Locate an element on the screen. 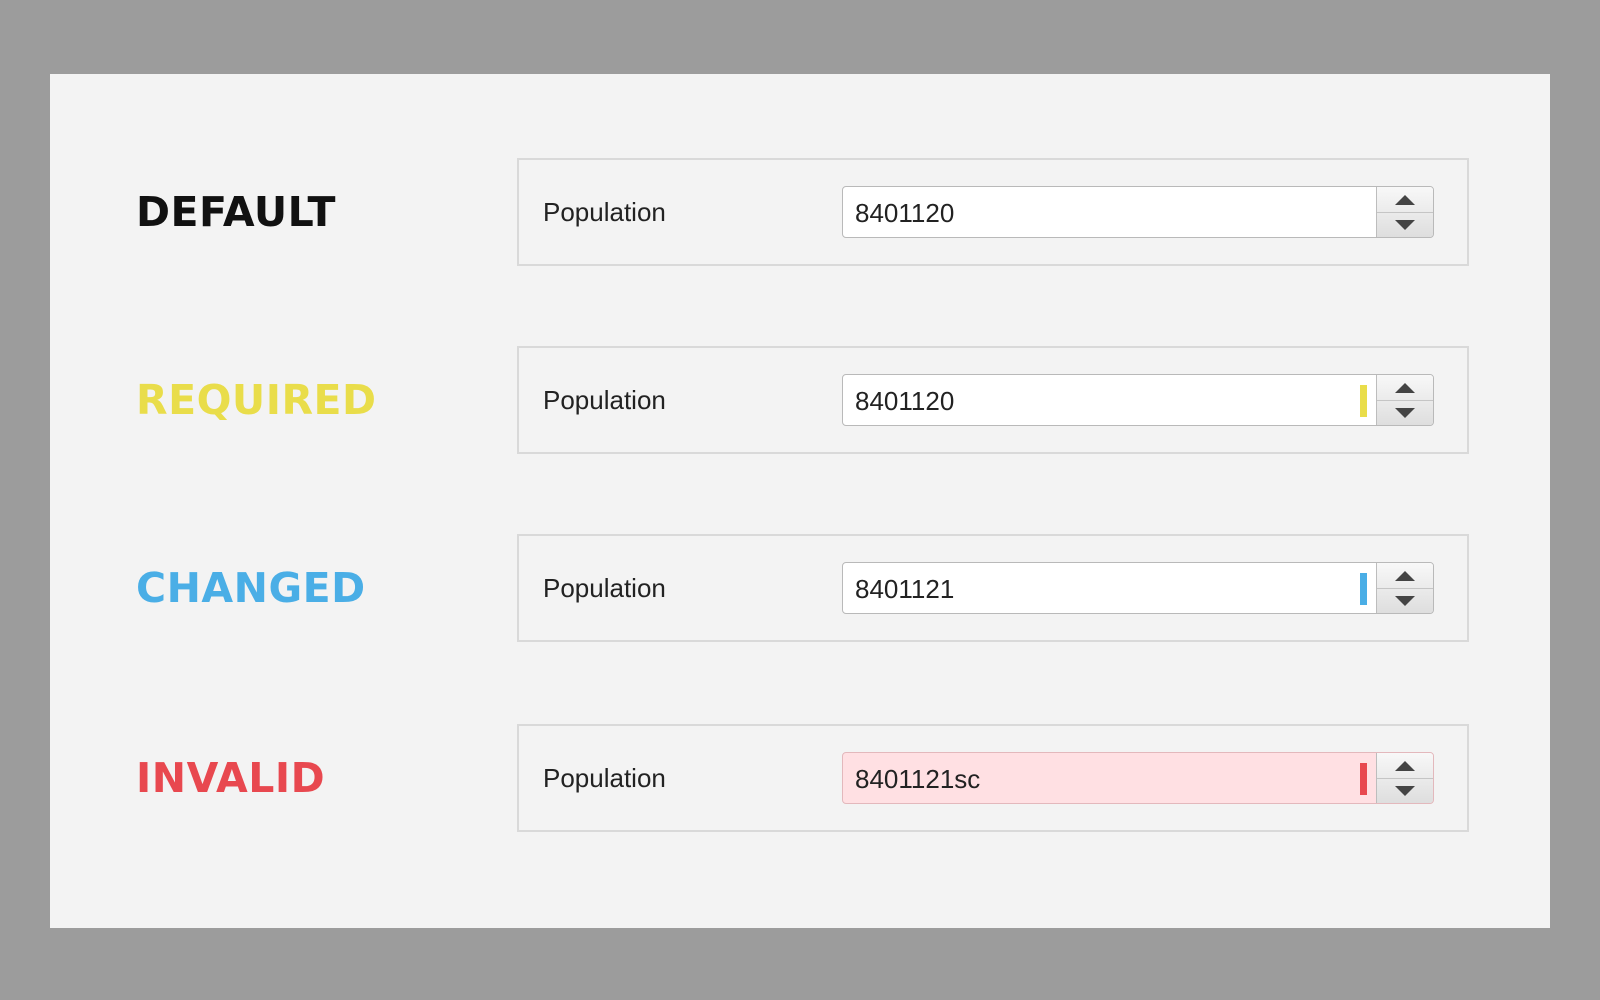 The image size is (1600, 1000). input-value: 8401121 is located at coordinates (904, 588).